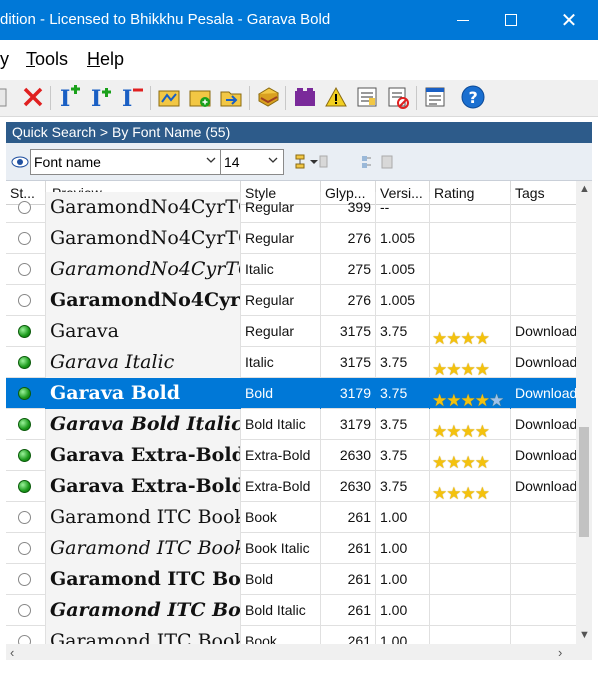 The width and height of the screenshot is (598, 679). What do you see at coordinates (545, 455) in the screenshot?
I see `tags-cell: Download` at bounding box center [545, 455].